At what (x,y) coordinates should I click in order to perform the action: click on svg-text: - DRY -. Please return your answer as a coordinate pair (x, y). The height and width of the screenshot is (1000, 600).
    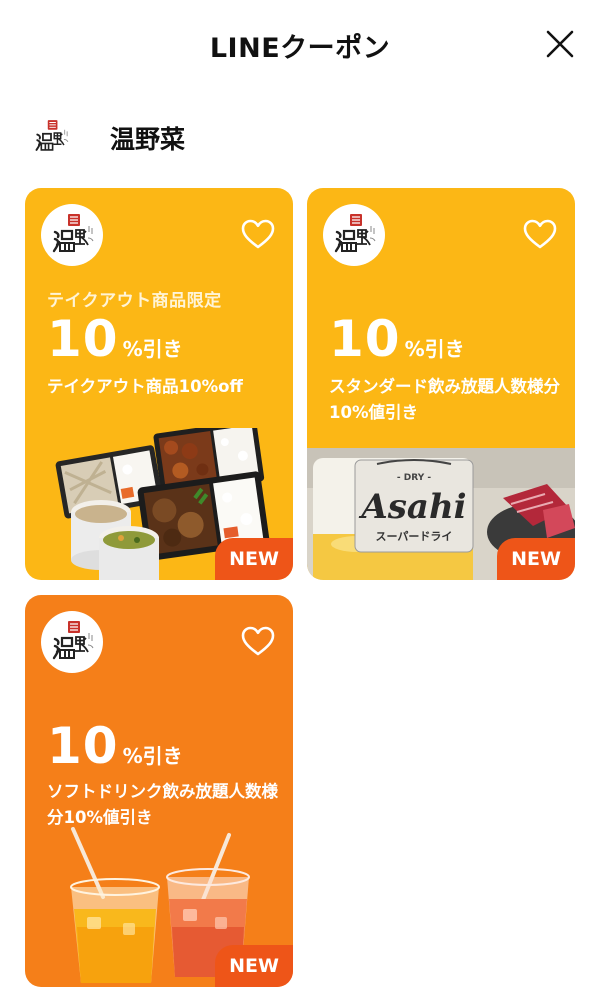
    Looking at the image, I should click on (414, 478).